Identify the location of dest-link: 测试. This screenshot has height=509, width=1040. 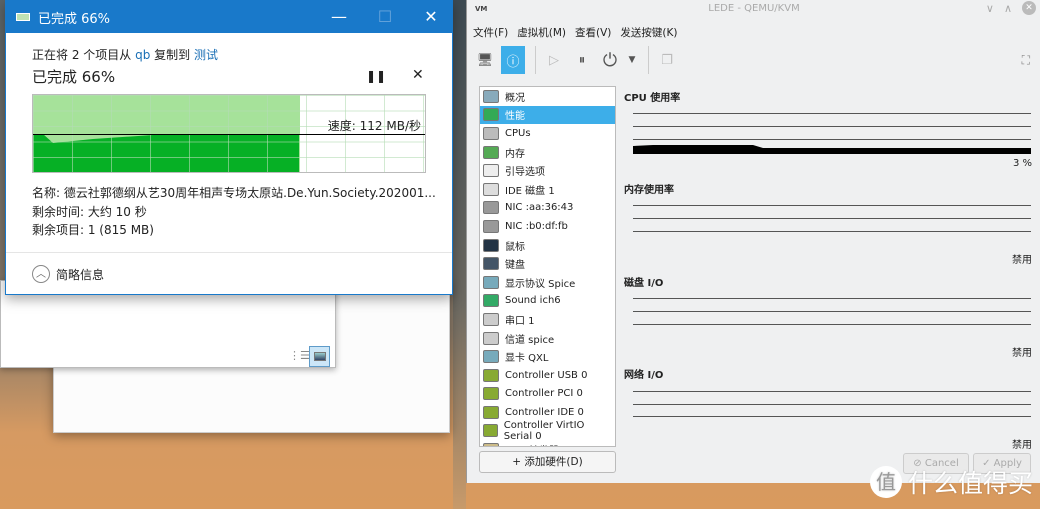
(206, 55).